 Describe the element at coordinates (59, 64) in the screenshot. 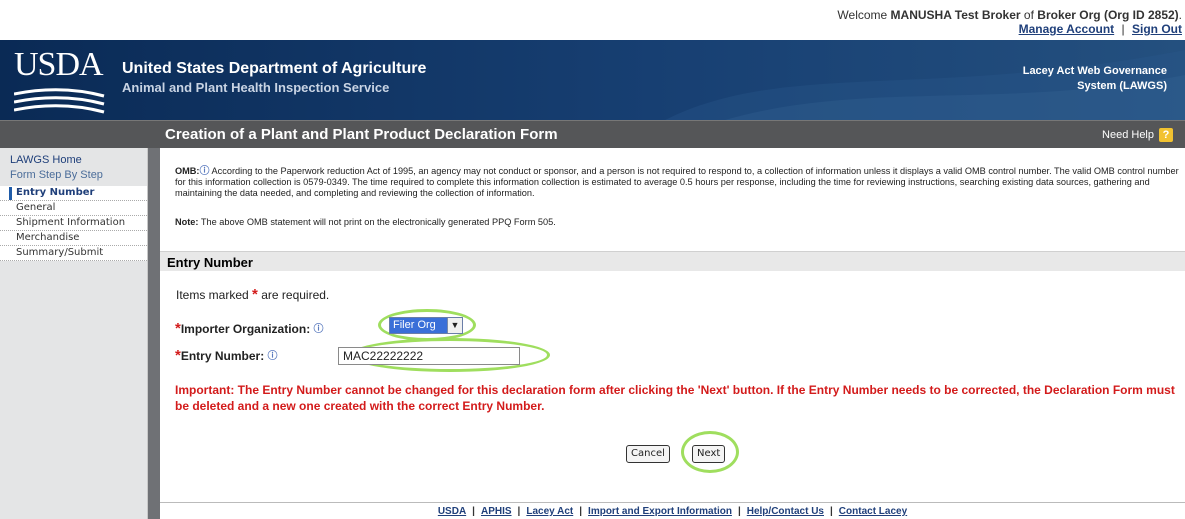

I see `logo-text: USDA` at that location.